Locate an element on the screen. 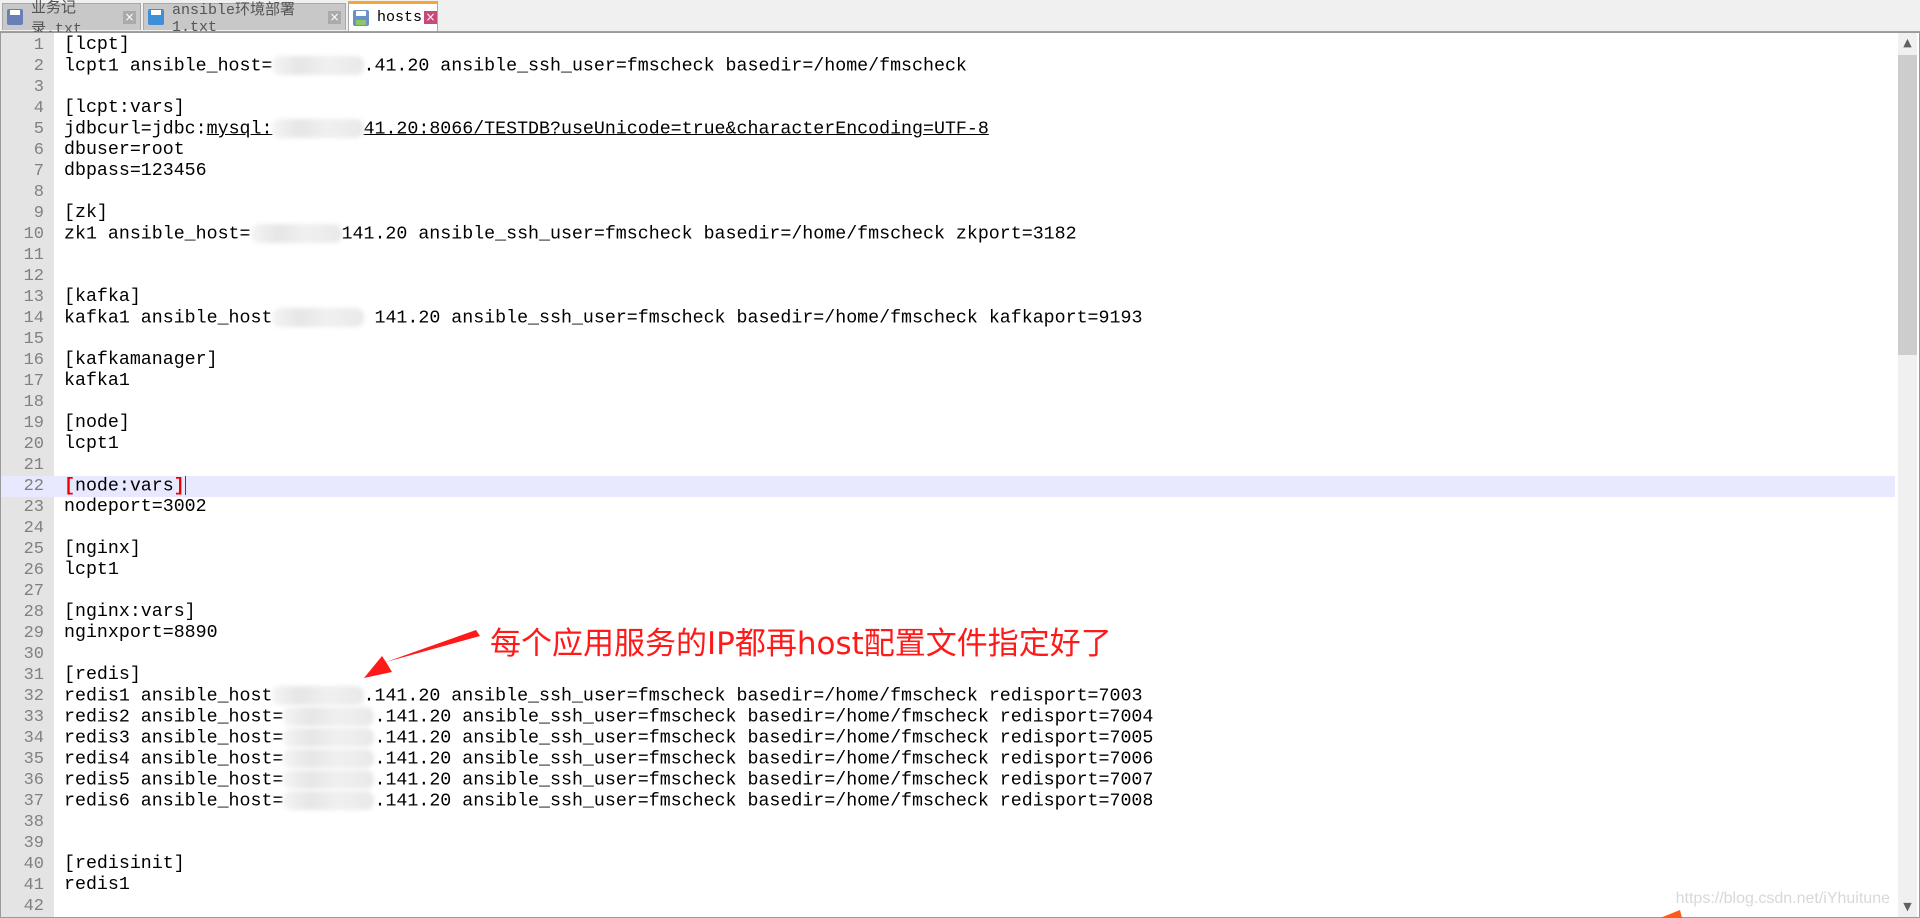  vertical-scrollbar: ▲ ▼ is located at coordinates (1907, 475).